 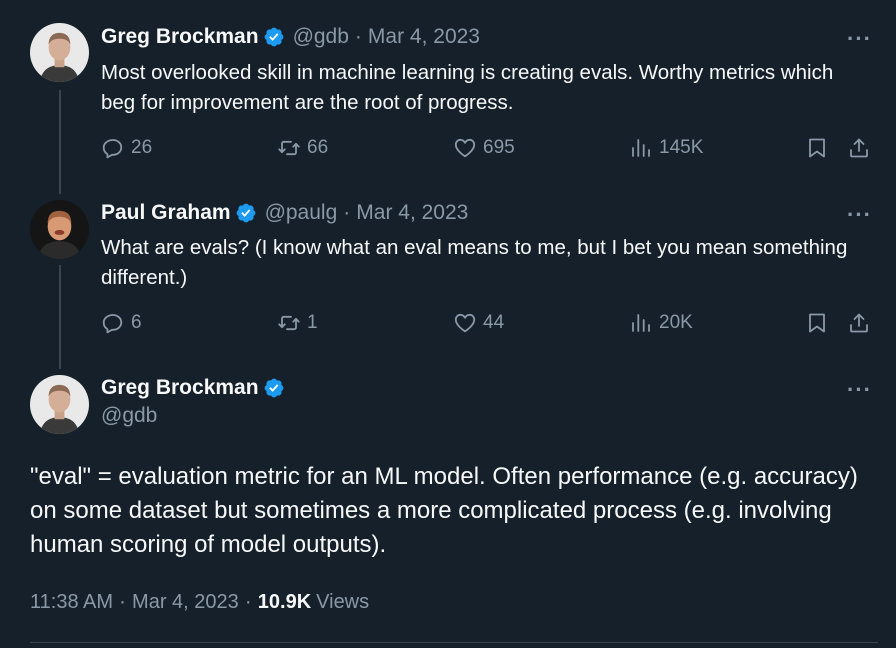 I want to click on tweet-header: Paul Graham @paulg · Mar 4, 2023, so click(x=284, y=213).